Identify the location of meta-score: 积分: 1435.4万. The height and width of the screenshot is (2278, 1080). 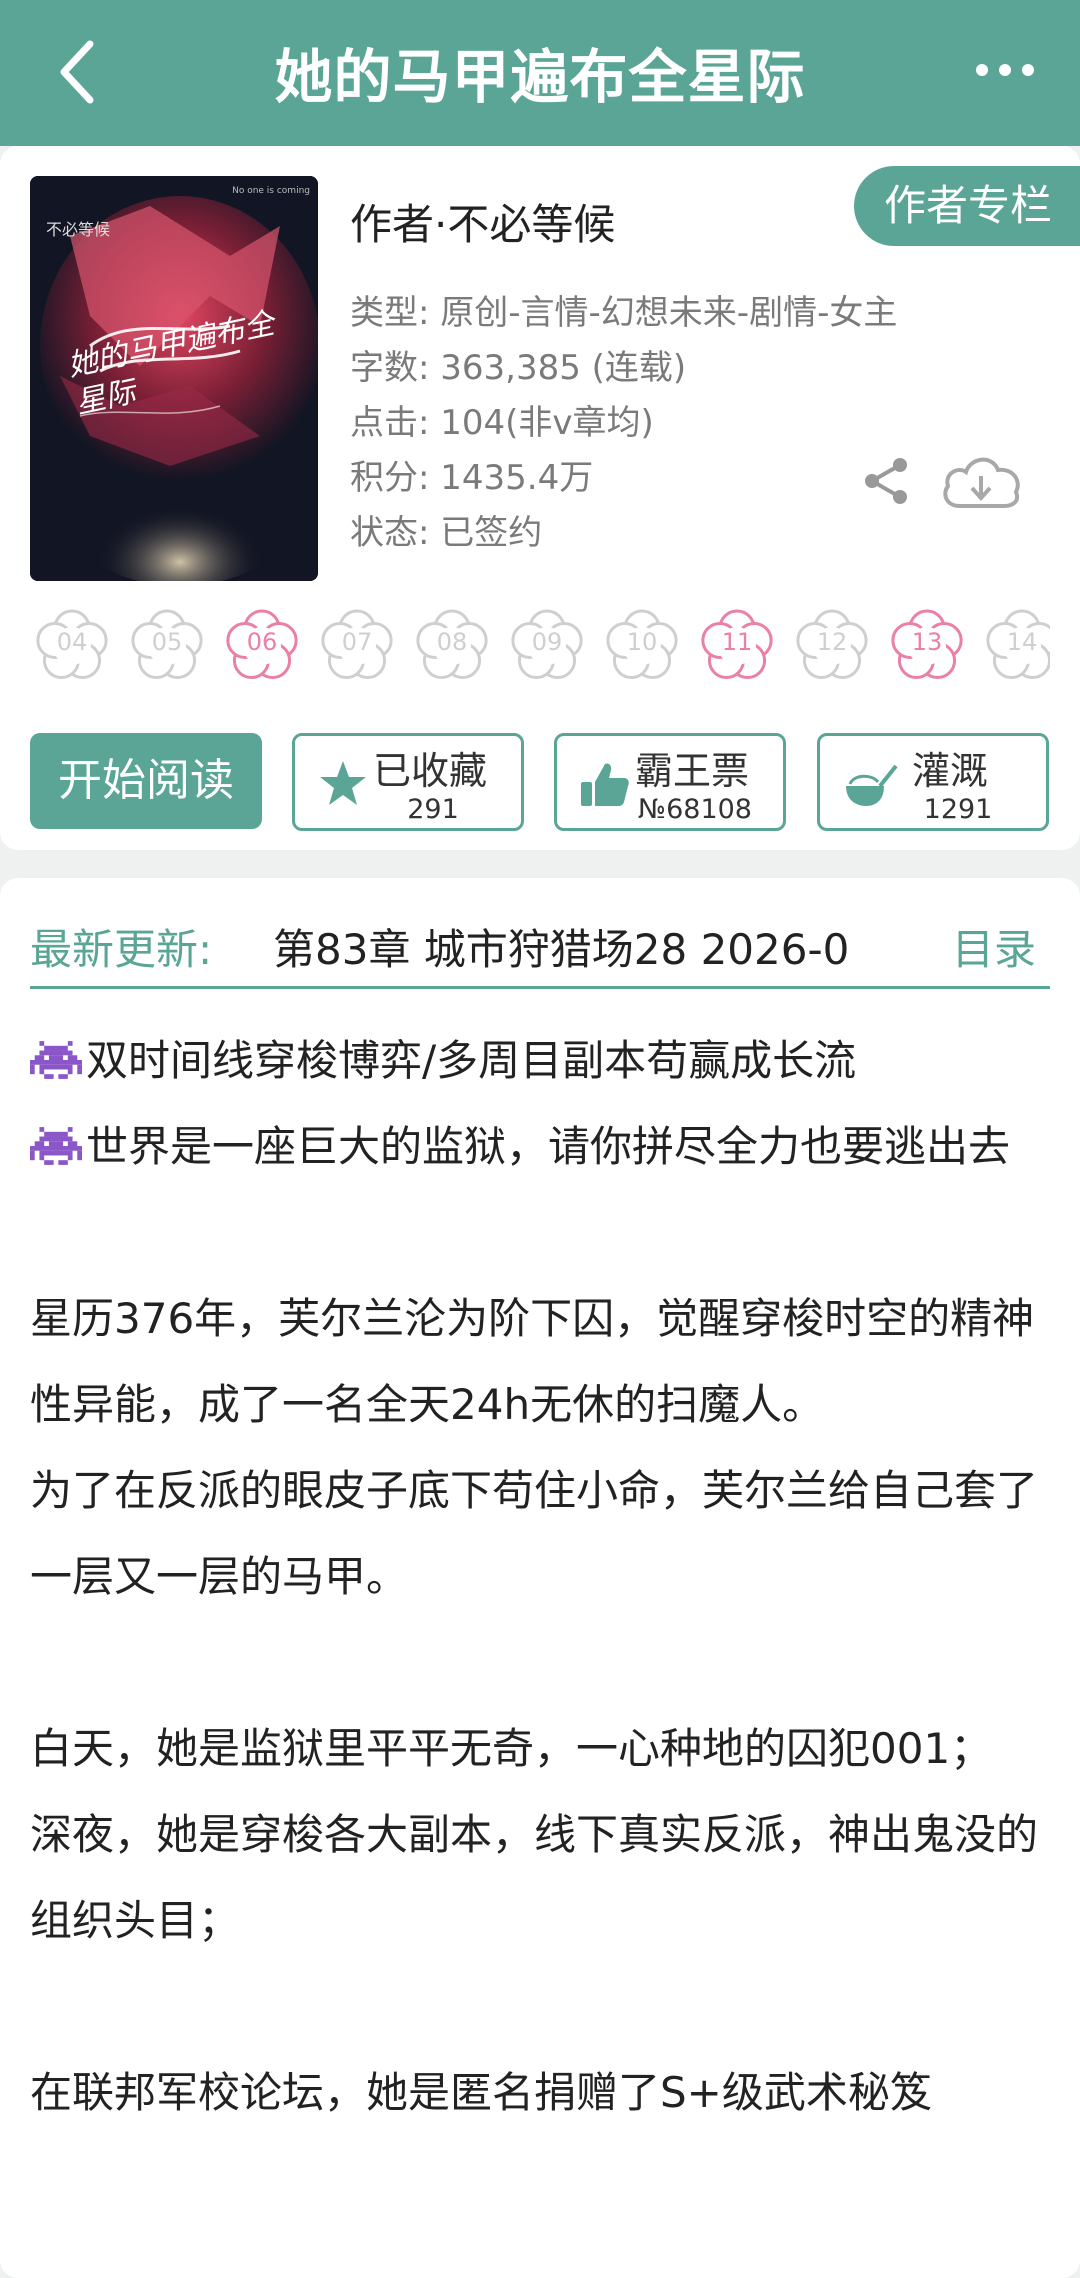
(472, 478).